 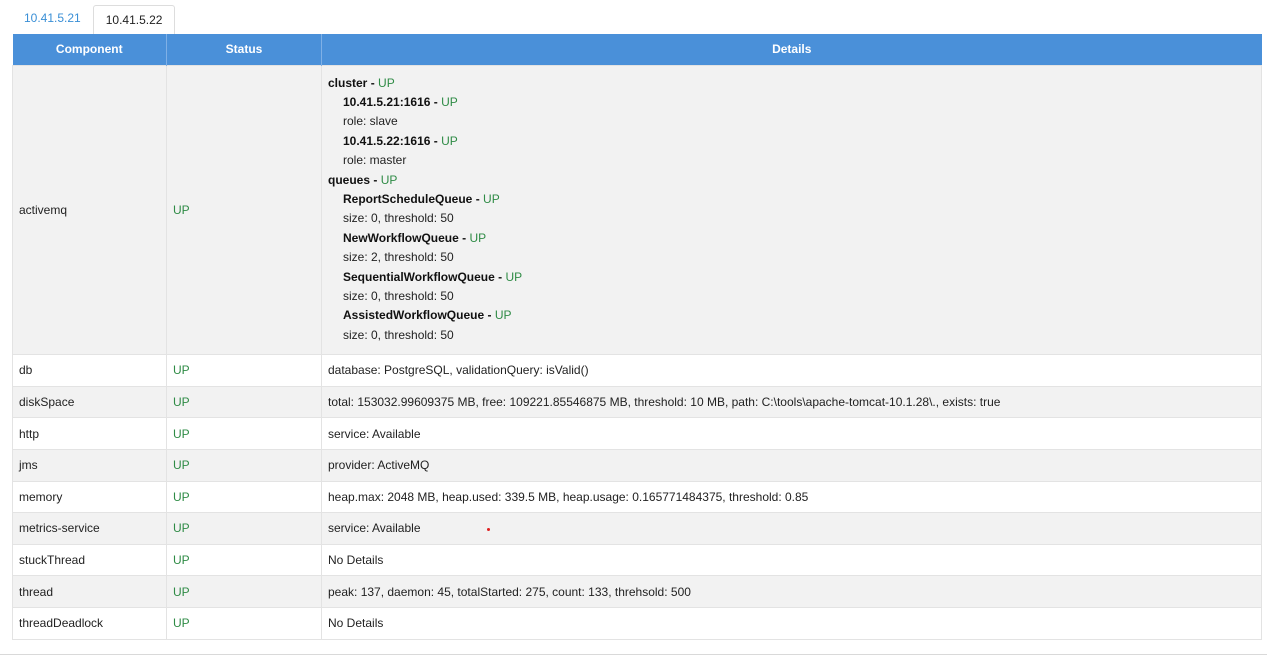 What do you see at coordinates (348, 82) in the screenshot?
I see `group-title: cluster` at bounding box center [348, 82].